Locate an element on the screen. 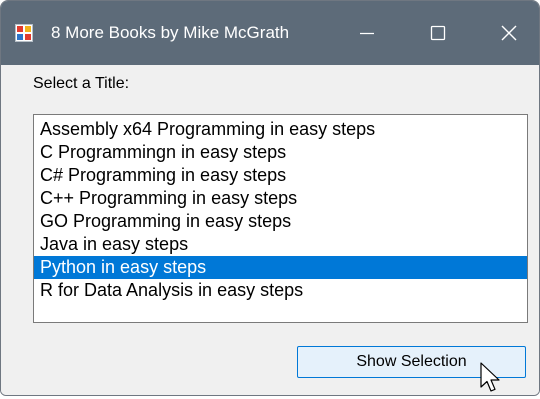 The width and height of the screenshot is (540, 399). window-app-icon is located at coordinates (24, 33).